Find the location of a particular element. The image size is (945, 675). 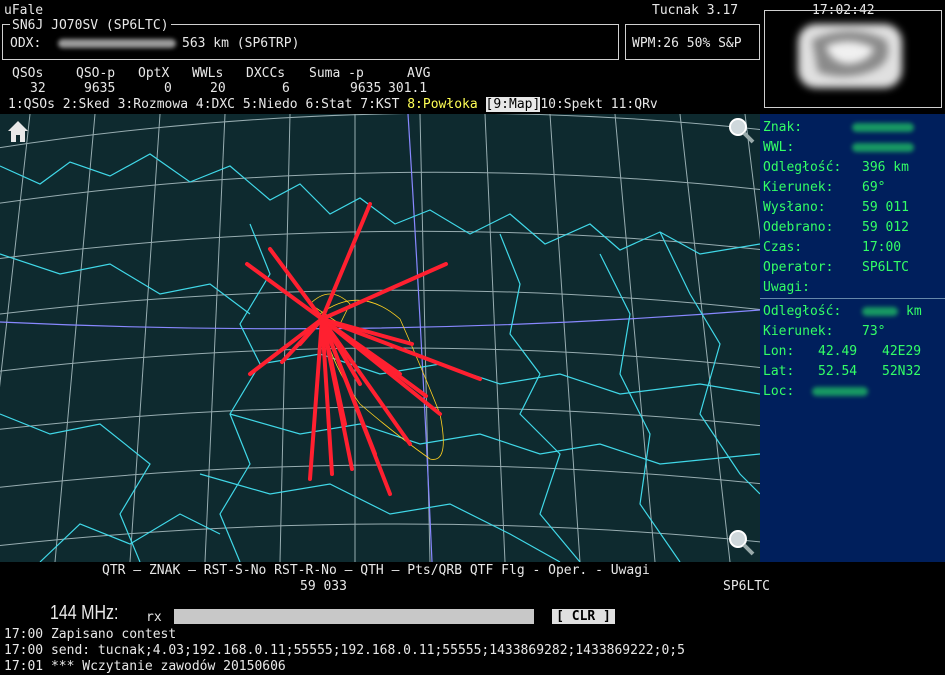

zoom-out-icon is located at coordinates (741, 543).